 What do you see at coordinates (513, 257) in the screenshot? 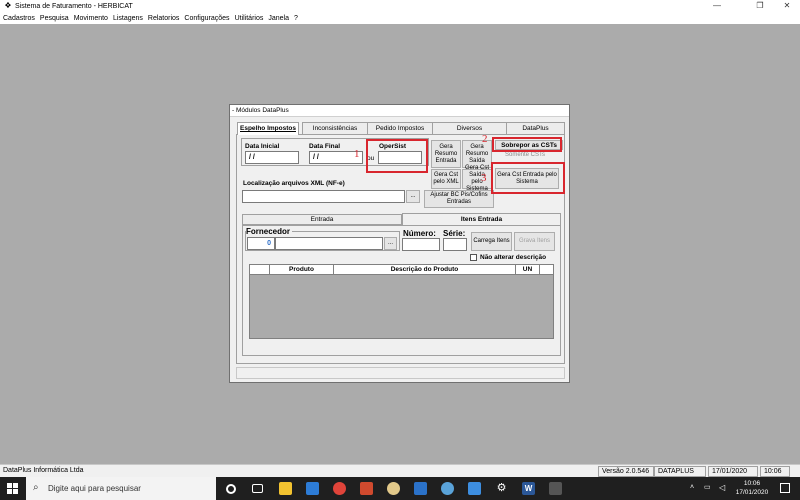
I see `nao-alterar-label: Não alterar descrição` at bounding box center [513, 257].